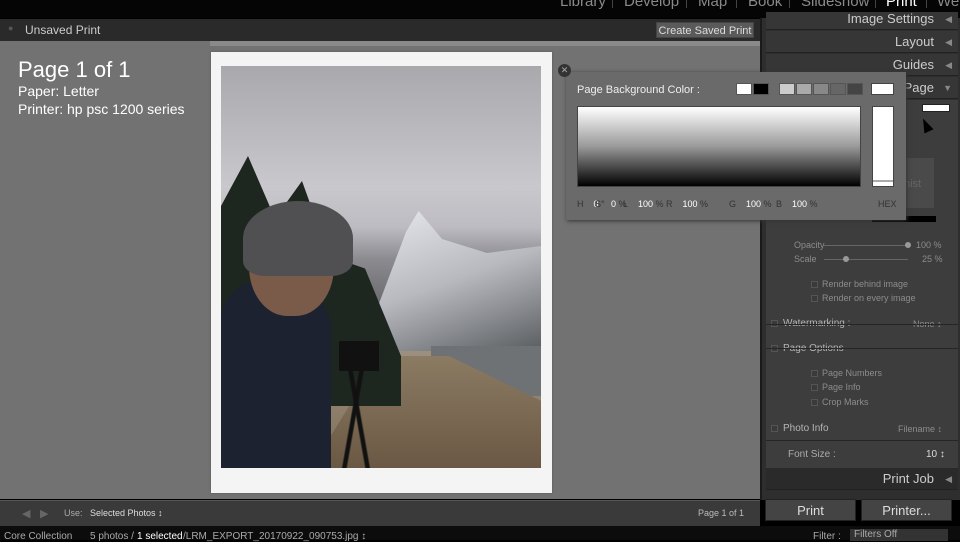  What do you see at coordinates (10, 28) in the screenshot?
I see `collapse-icon: ●` at bounding box center [10, 28].